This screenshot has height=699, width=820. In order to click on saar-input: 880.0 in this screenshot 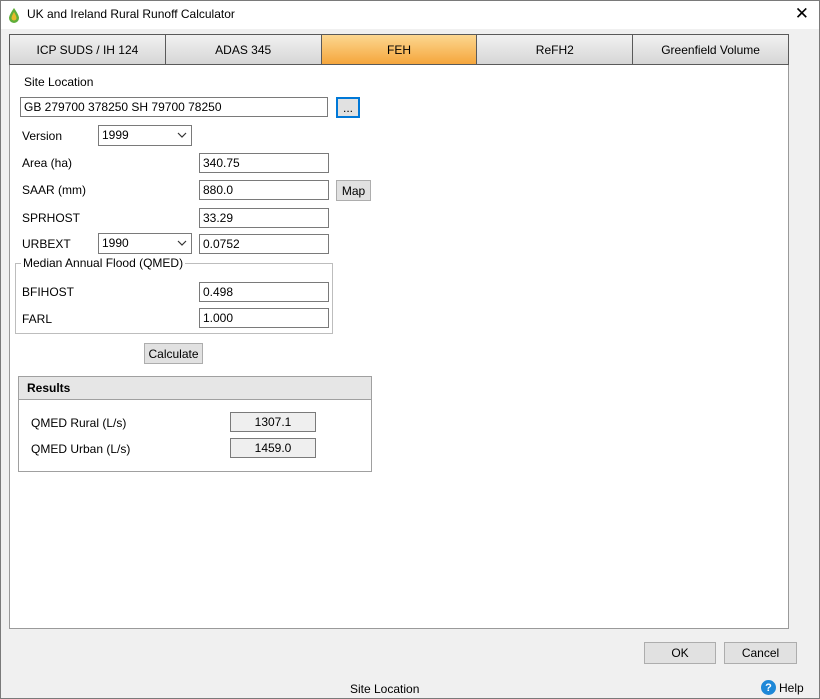, I will do `click(264, 190)`.